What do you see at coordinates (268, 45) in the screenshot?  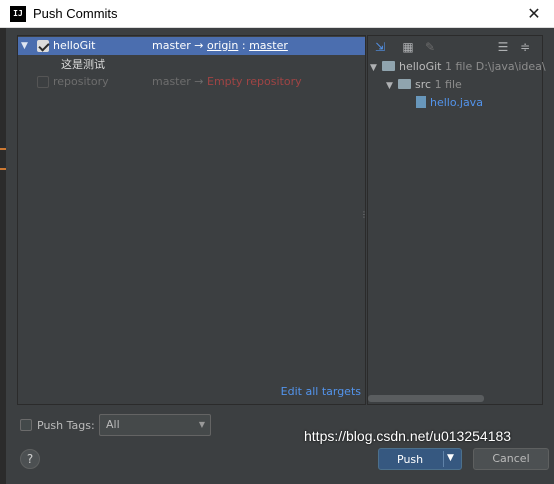 I see `target-branch-link: master` at bounding box center [268, 45].